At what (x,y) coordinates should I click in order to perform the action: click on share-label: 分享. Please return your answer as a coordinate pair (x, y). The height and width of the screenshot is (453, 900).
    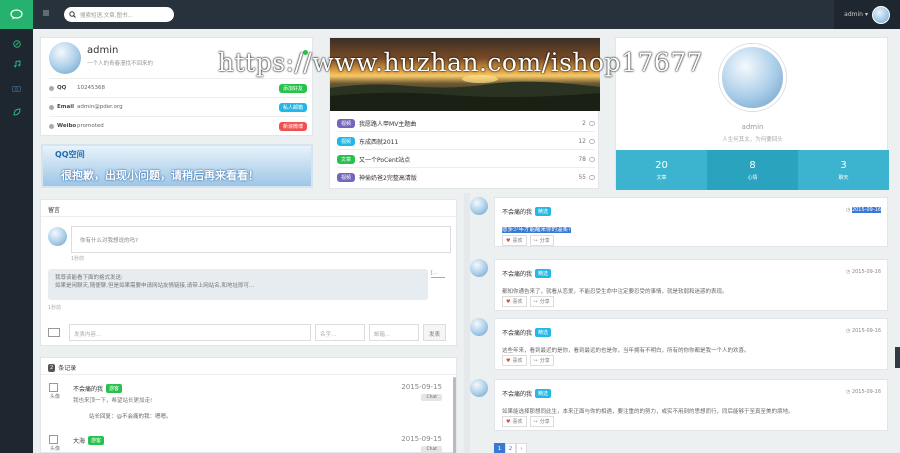
    Looking at the image, I should click on (544, 302).